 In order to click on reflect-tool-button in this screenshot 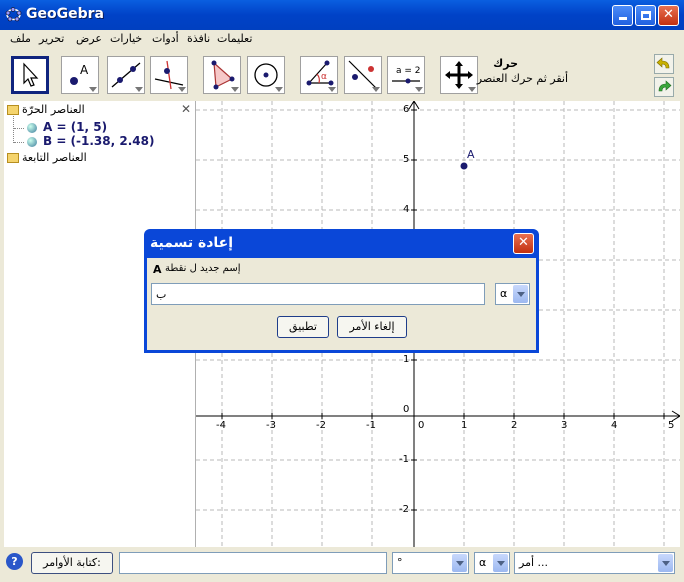, I will do `click(363, 75)`.